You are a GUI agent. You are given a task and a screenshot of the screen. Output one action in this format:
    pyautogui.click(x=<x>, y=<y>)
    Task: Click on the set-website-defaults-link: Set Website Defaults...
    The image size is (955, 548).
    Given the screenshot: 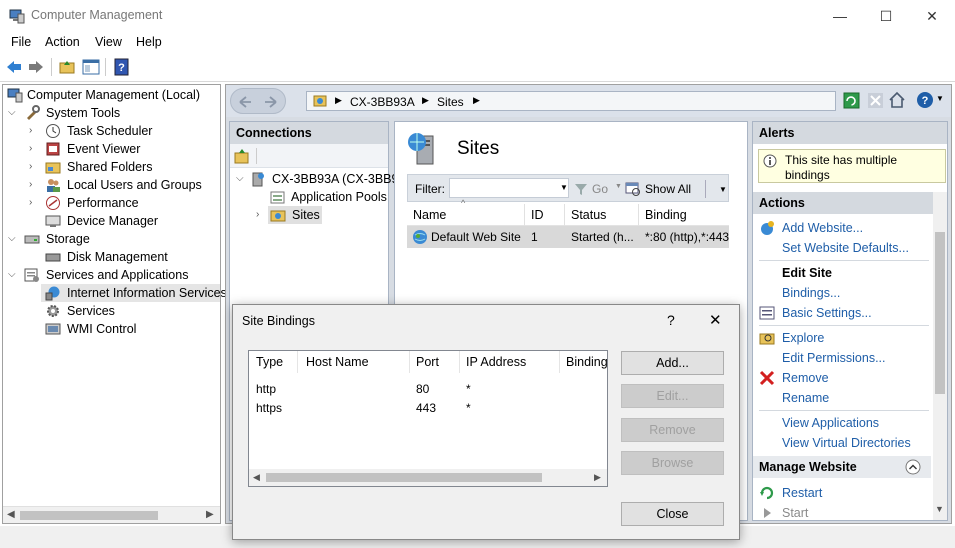 What is the action you would take?
    pyautogui.click(x=845, y=248)
    